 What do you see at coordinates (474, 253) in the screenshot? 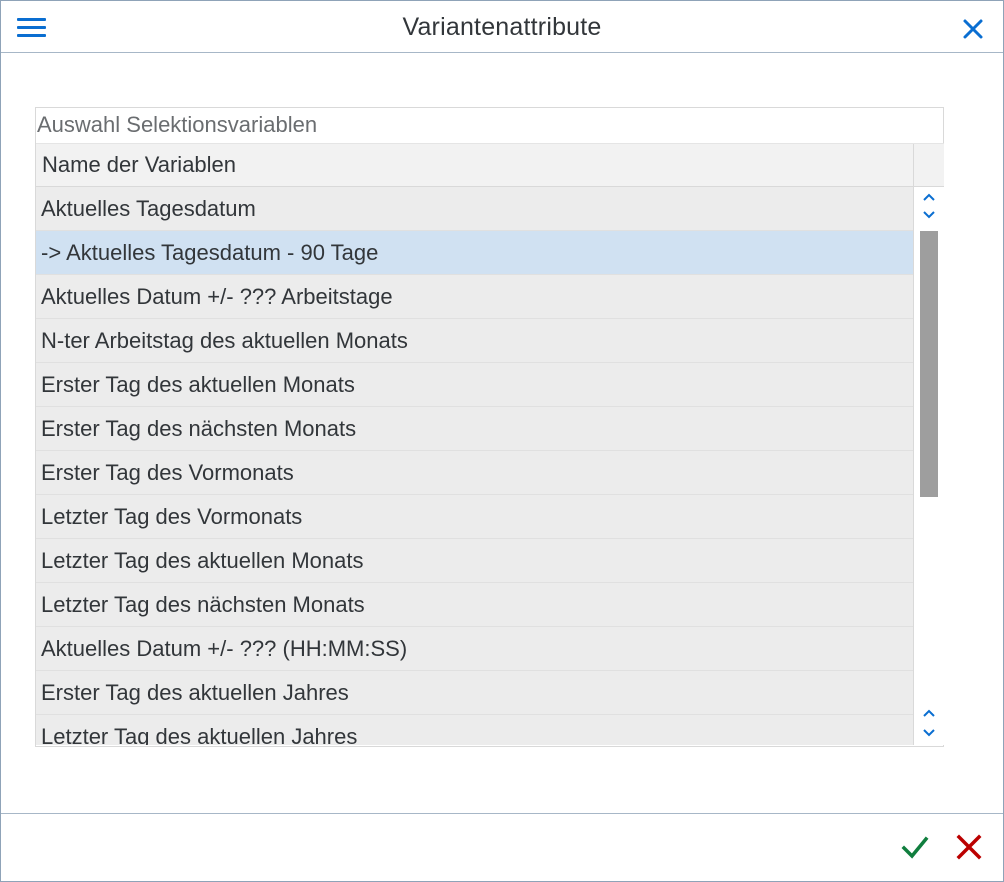
I see `table-row: -> Aktuelles Tagesdatum - 90 Tage` at bounding box center [474, 253].